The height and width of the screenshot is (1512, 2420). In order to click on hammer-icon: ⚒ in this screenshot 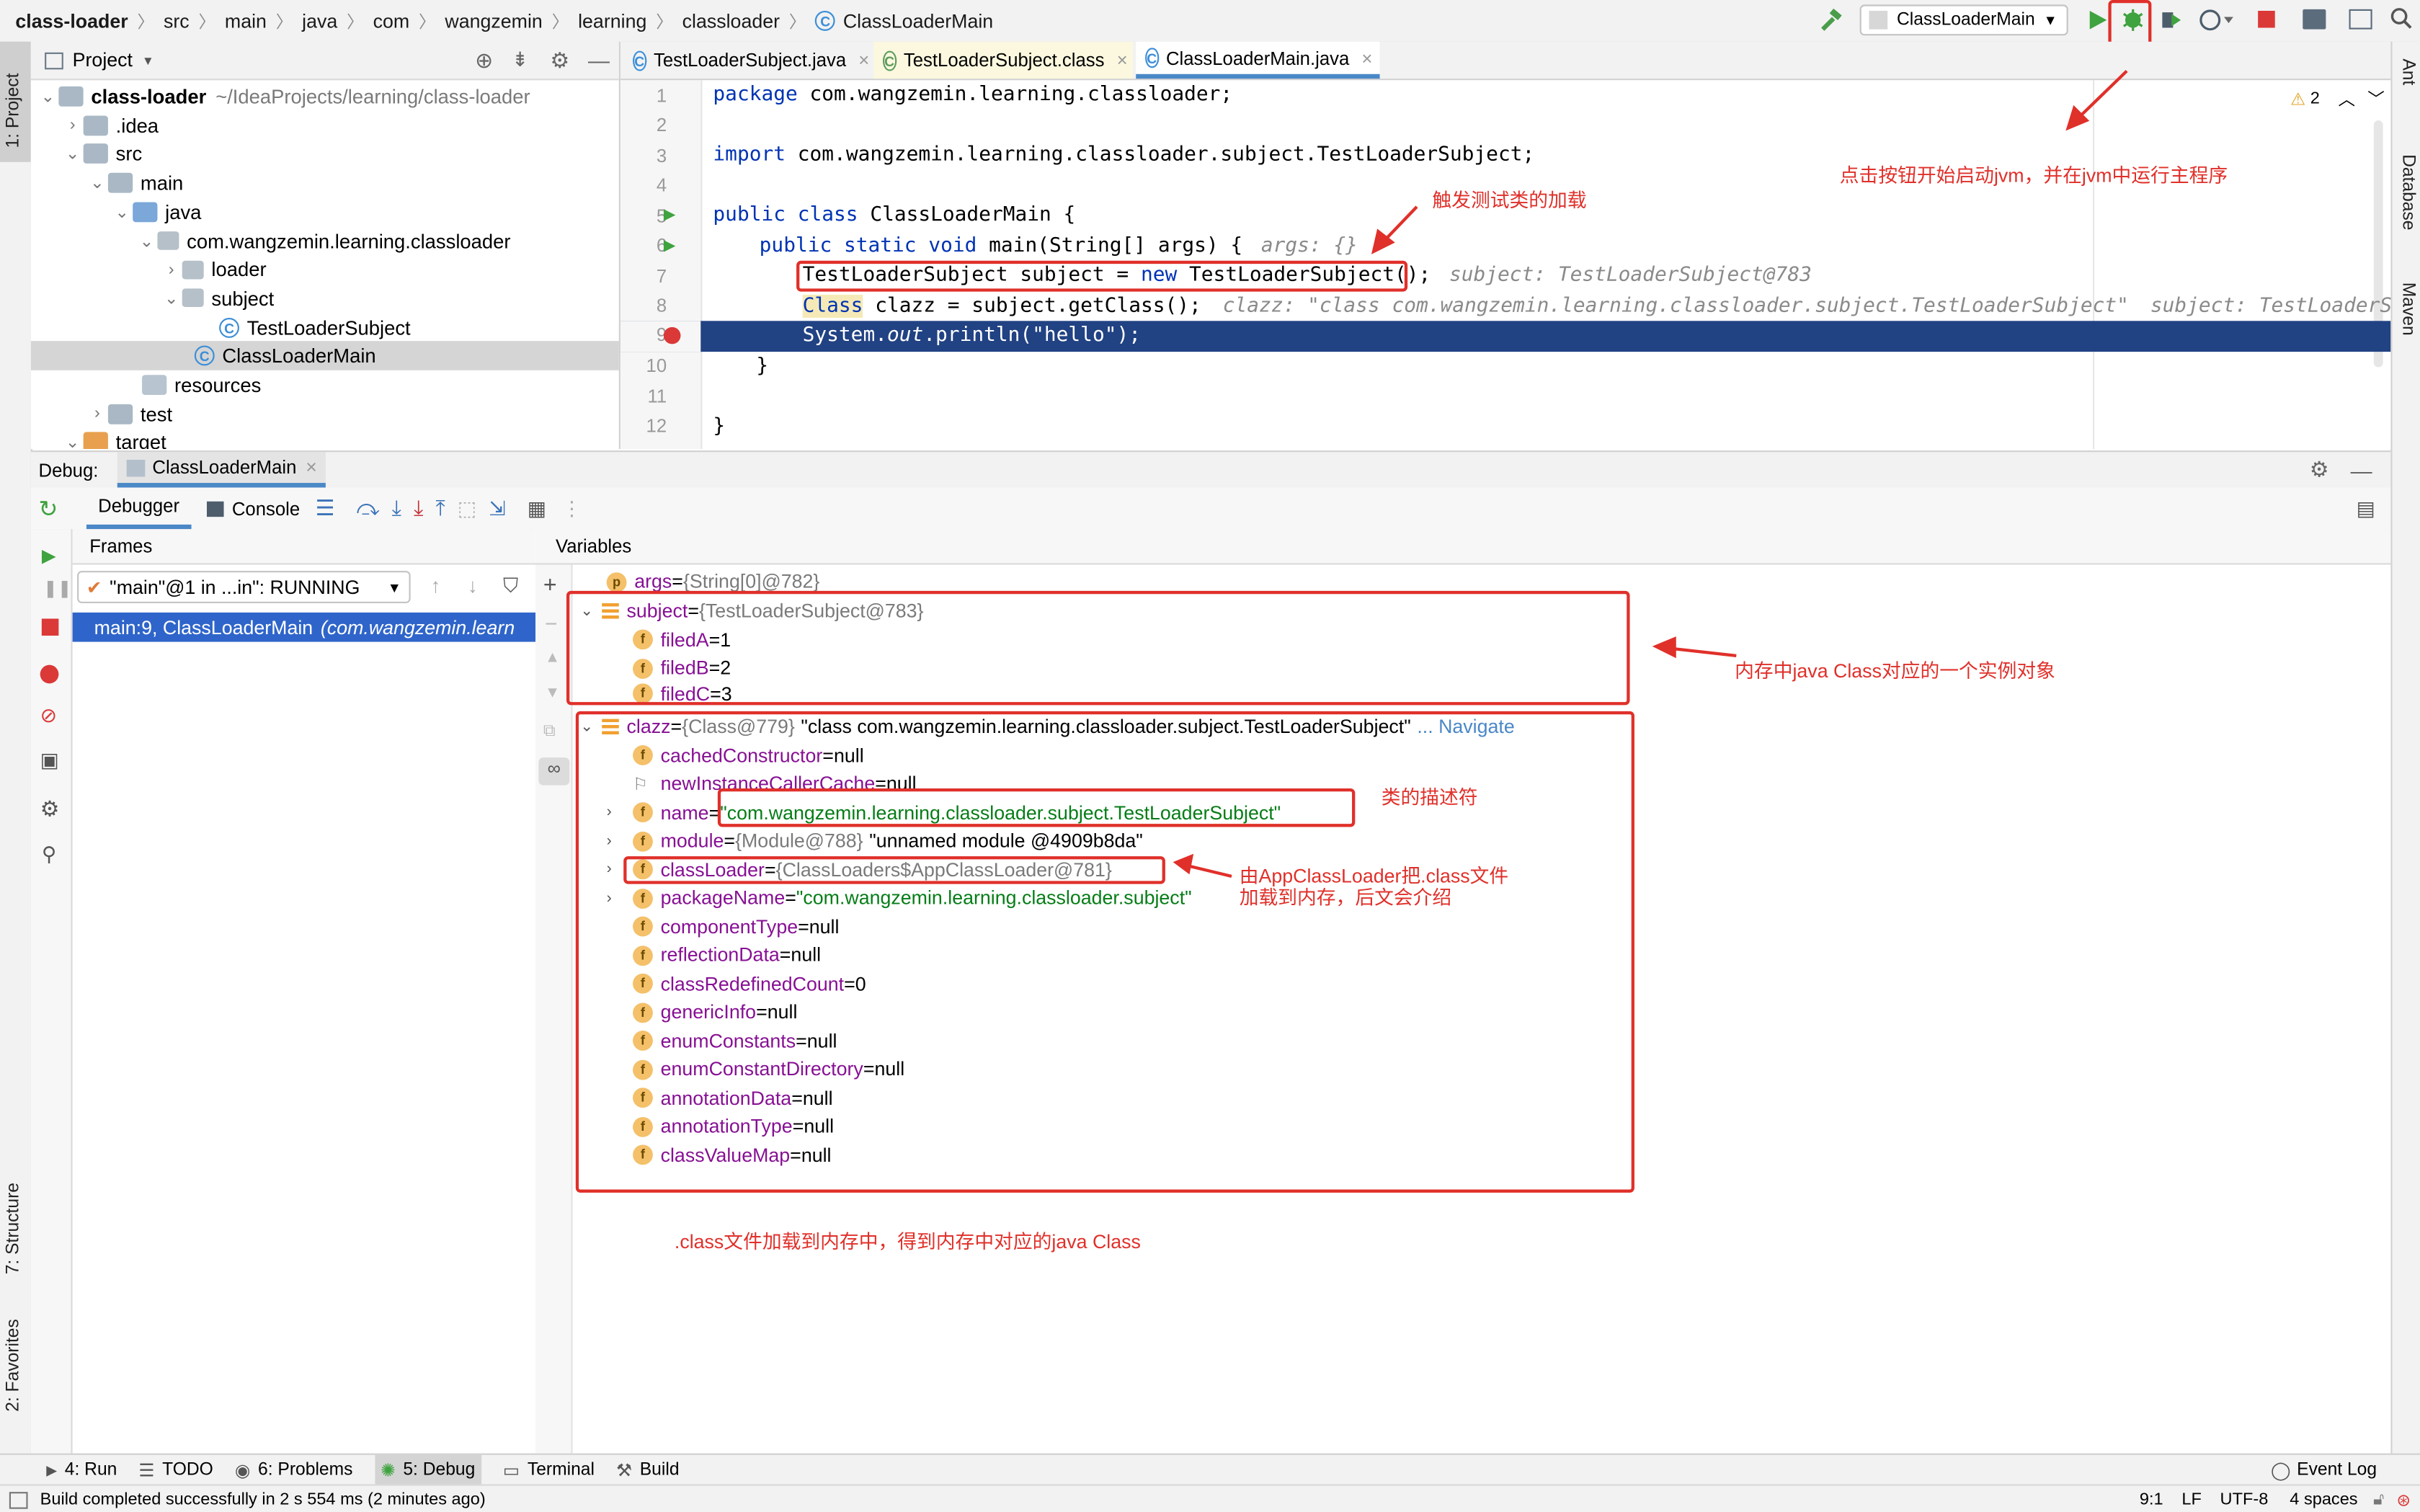, I will do `click(624, 1472)`.